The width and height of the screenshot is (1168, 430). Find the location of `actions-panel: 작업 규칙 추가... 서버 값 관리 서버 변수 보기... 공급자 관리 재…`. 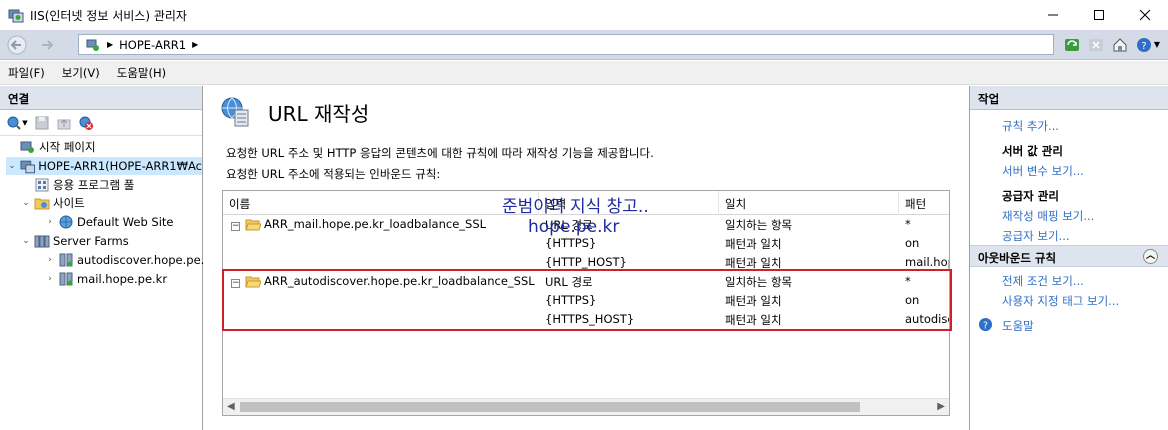

actions-panel: 작업 규칙 추가... 서버 값 관리 서버 변수 보기... 공급자 관리 재… is located at coordinates (1068, 258).